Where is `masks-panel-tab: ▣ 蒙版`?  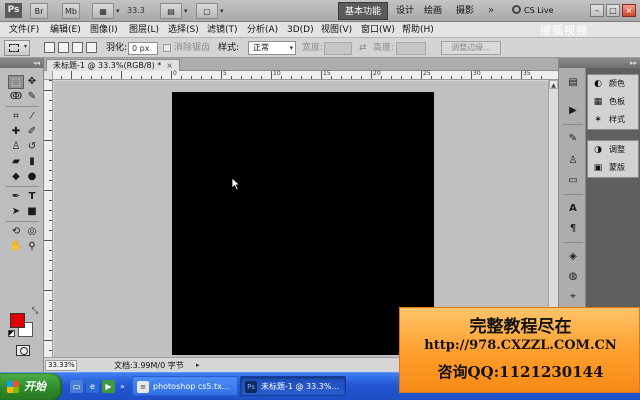 masks-panel-tab: ▣ 蒙版 is located at coordinates (613, 168).